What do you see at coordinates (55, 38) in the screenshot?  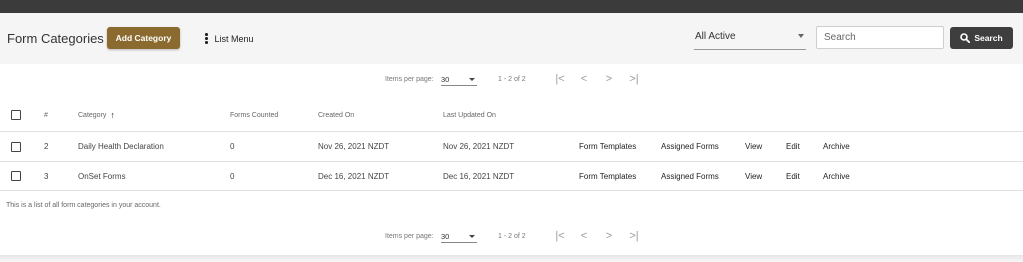 I see `page-title: Form Categories` at bounding box center [55, 38].